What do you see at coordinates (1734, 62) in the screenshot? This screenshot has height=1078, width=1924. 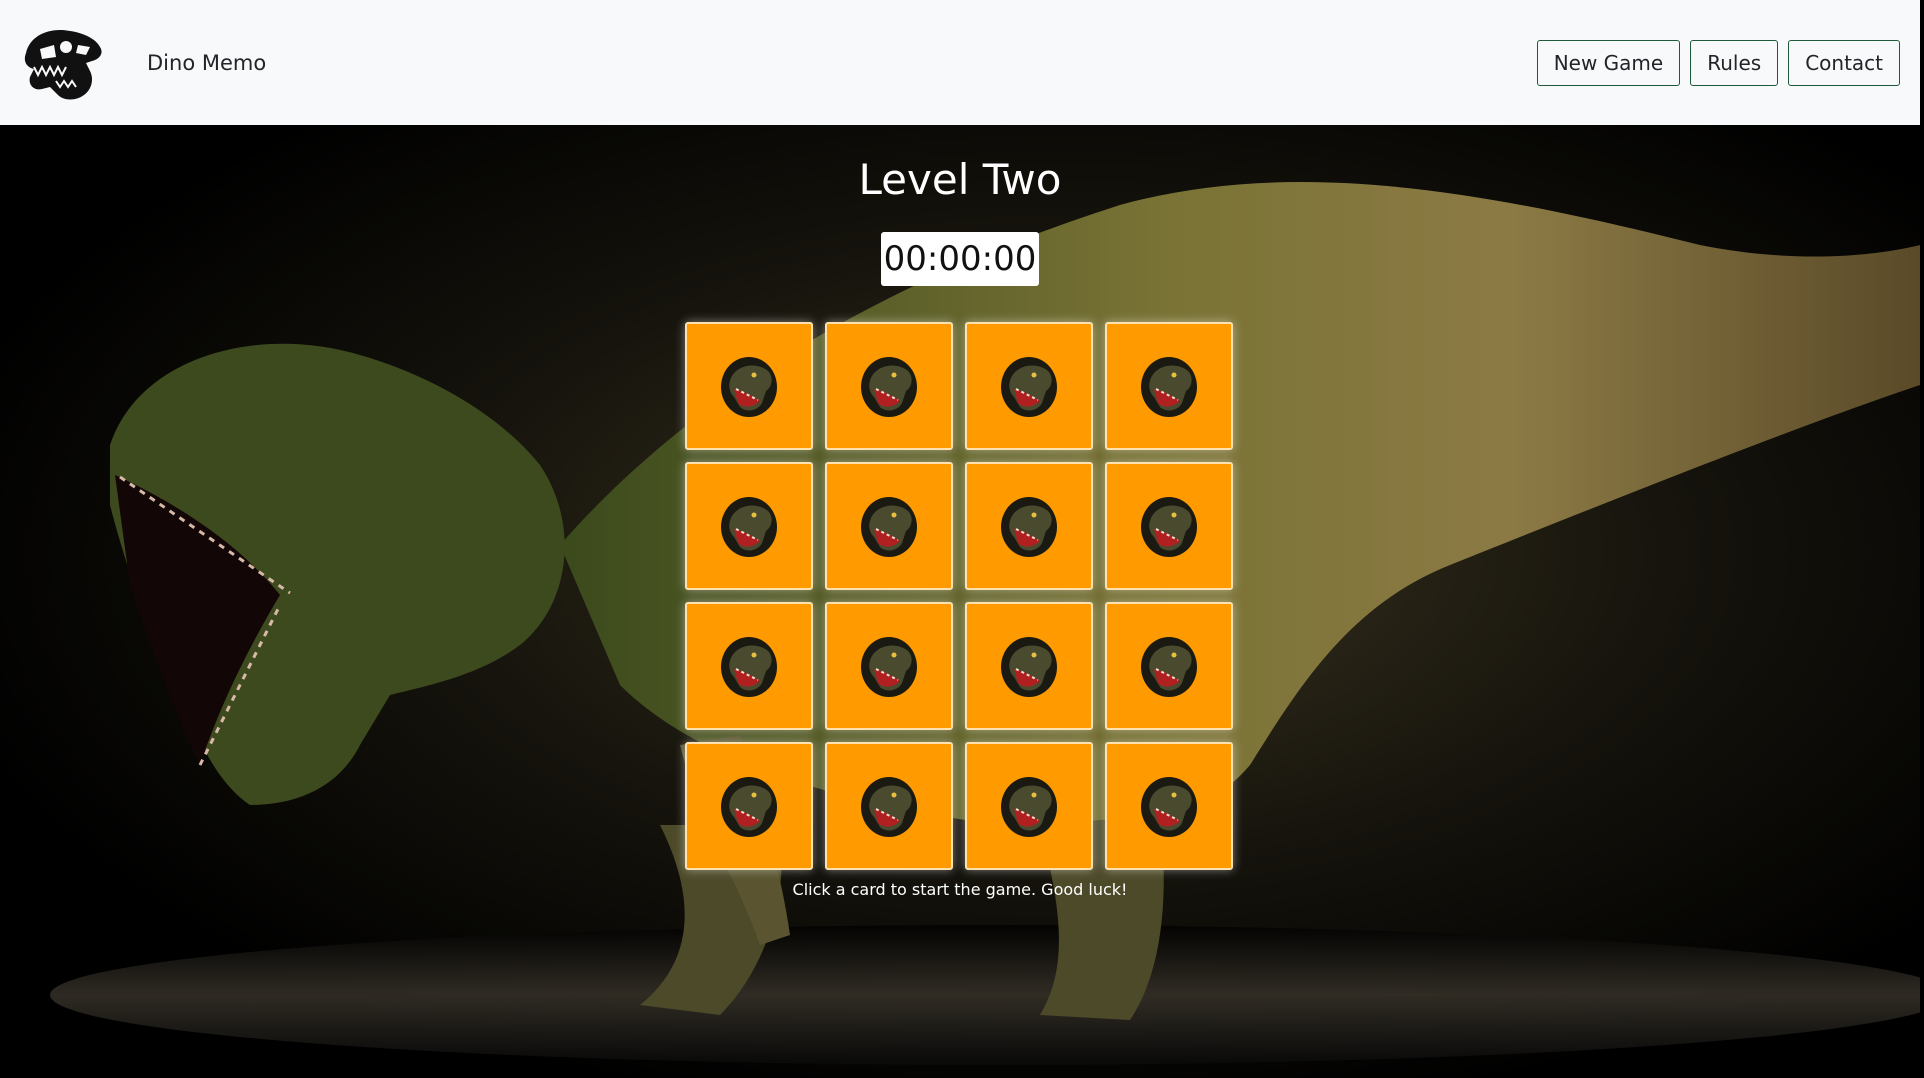 I see `rules-button: Rules` at bounding box center [1734, 62].